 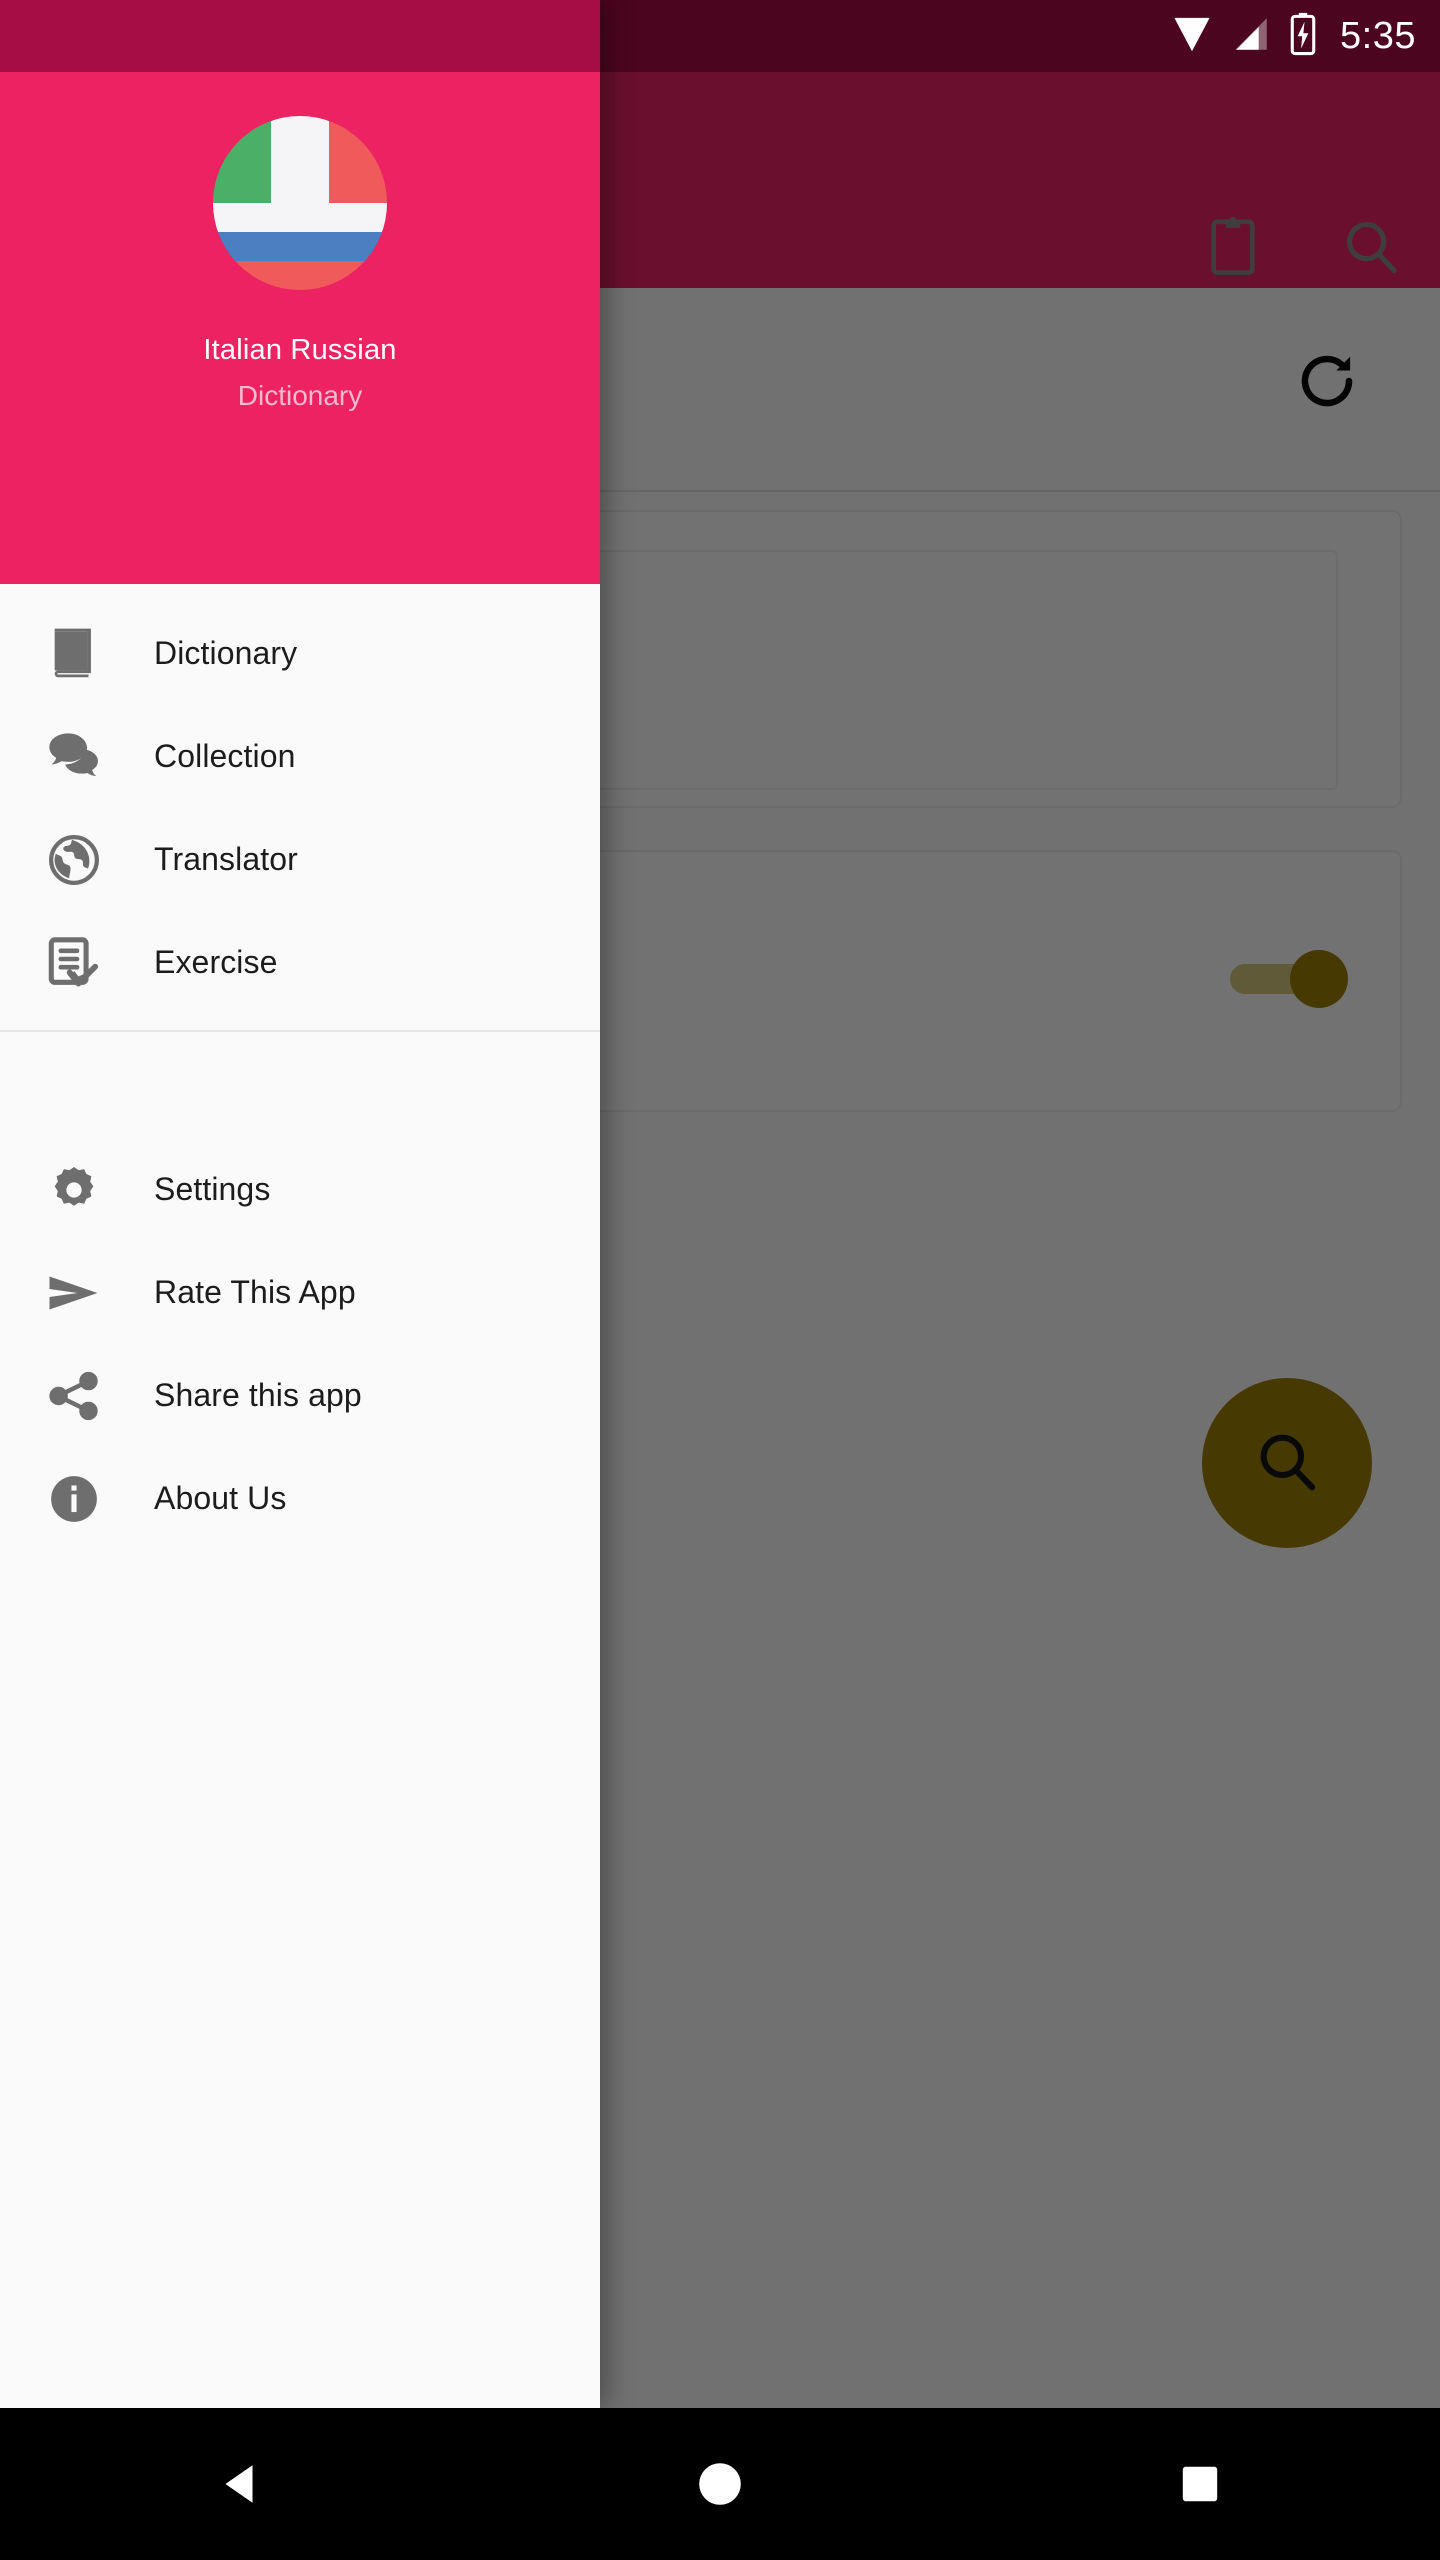 I want to click on italian-russian-flag-icon, so click(x=300, y=203).